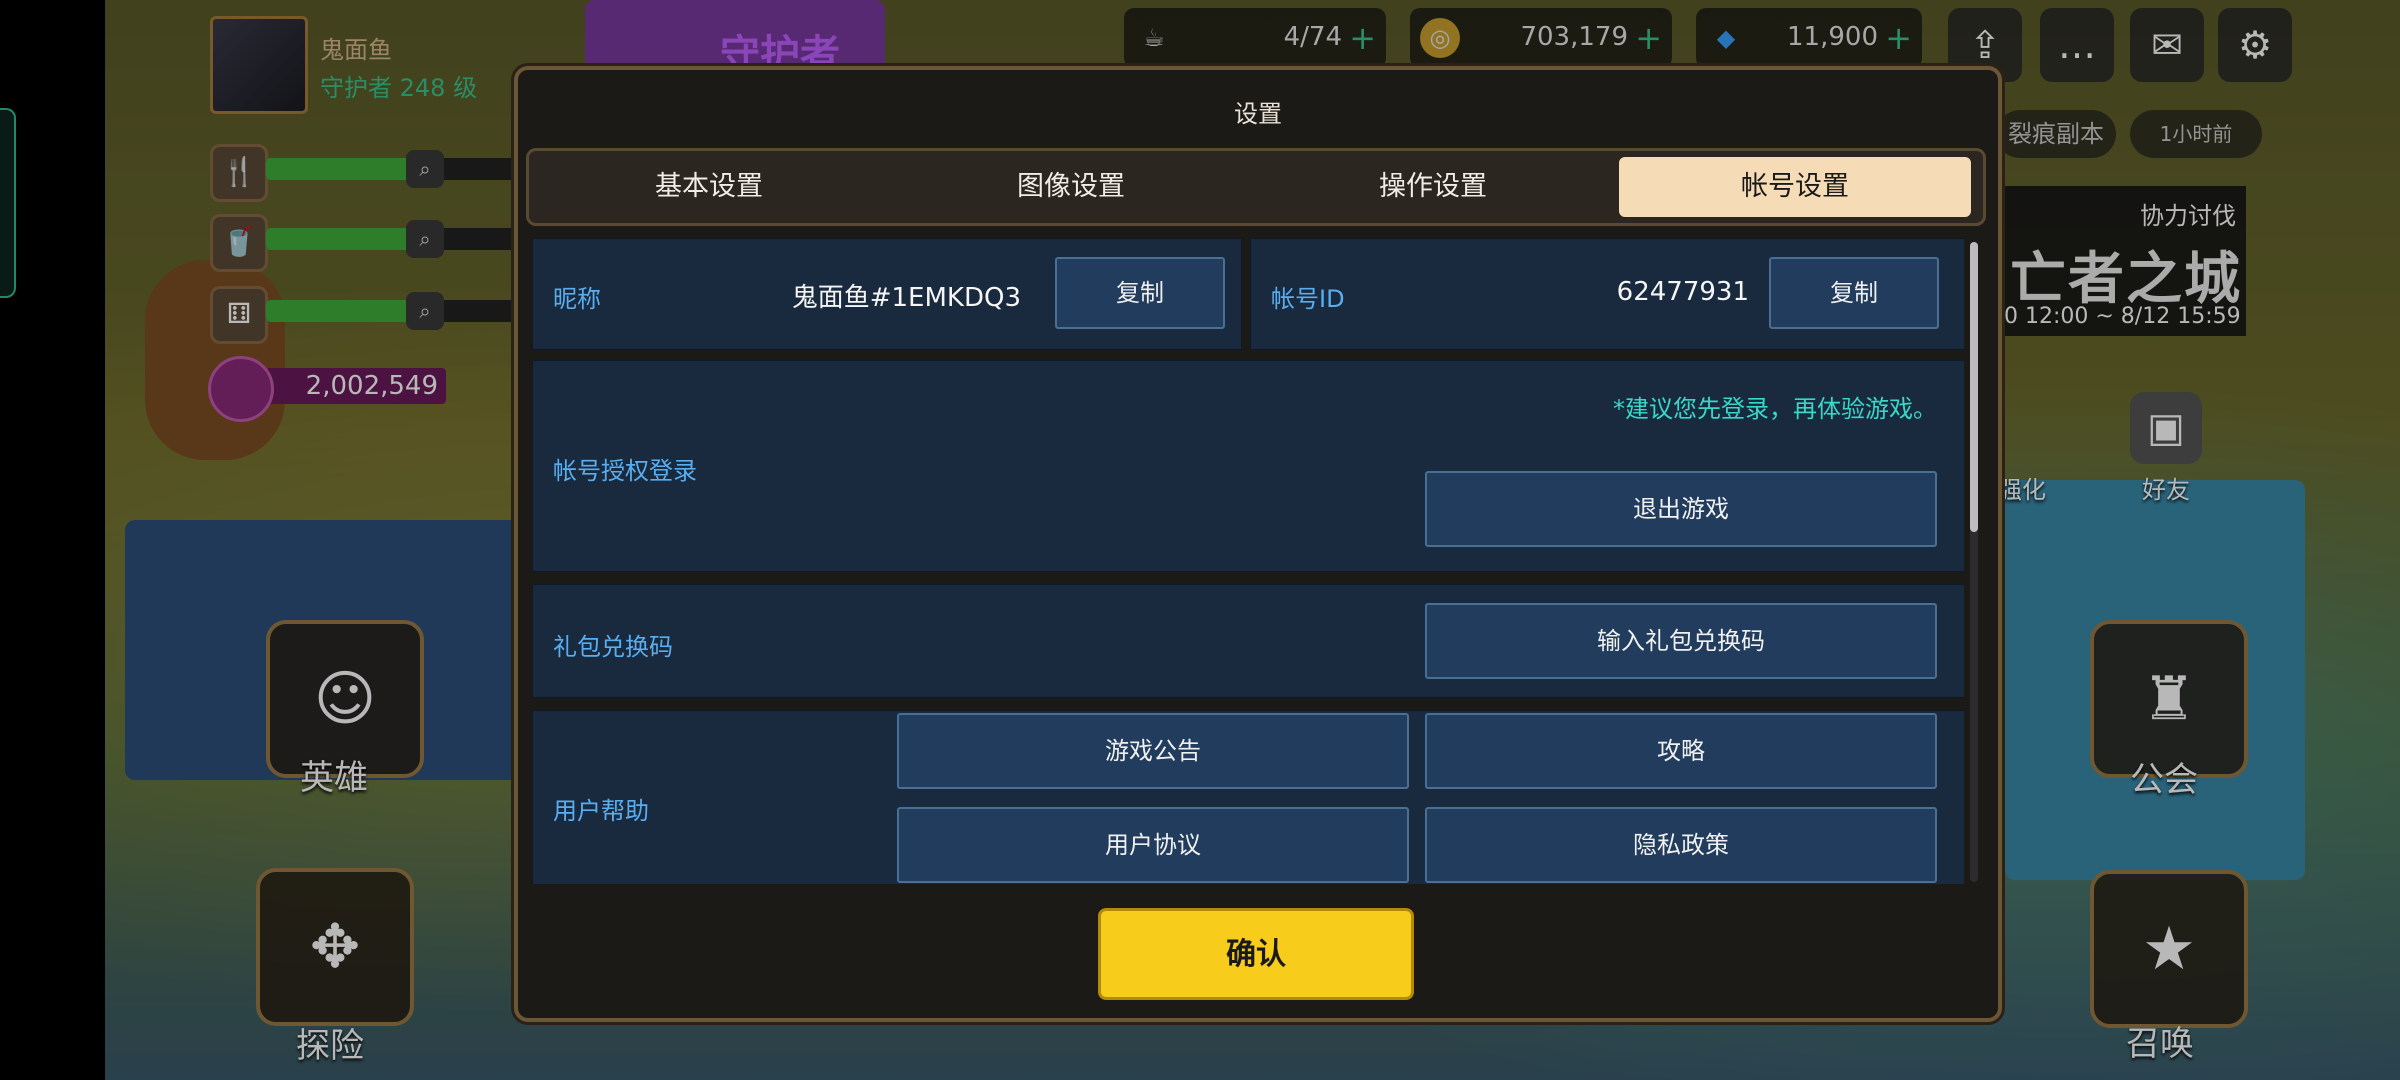 This screenshot has width=2400, height=1080. Describe the element at coordinates (1071, 187) in the screenshot. I see `tab-graphics: 图像设置` at that location.